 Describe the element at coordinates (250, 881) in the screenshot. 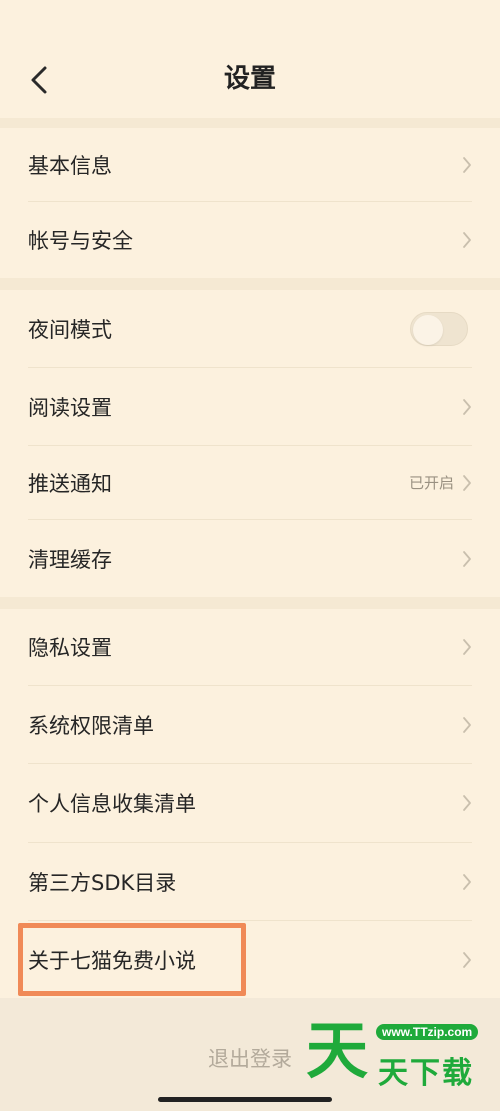

I see `settings-item-sdk-list: 第三方SDK目录` at that location.